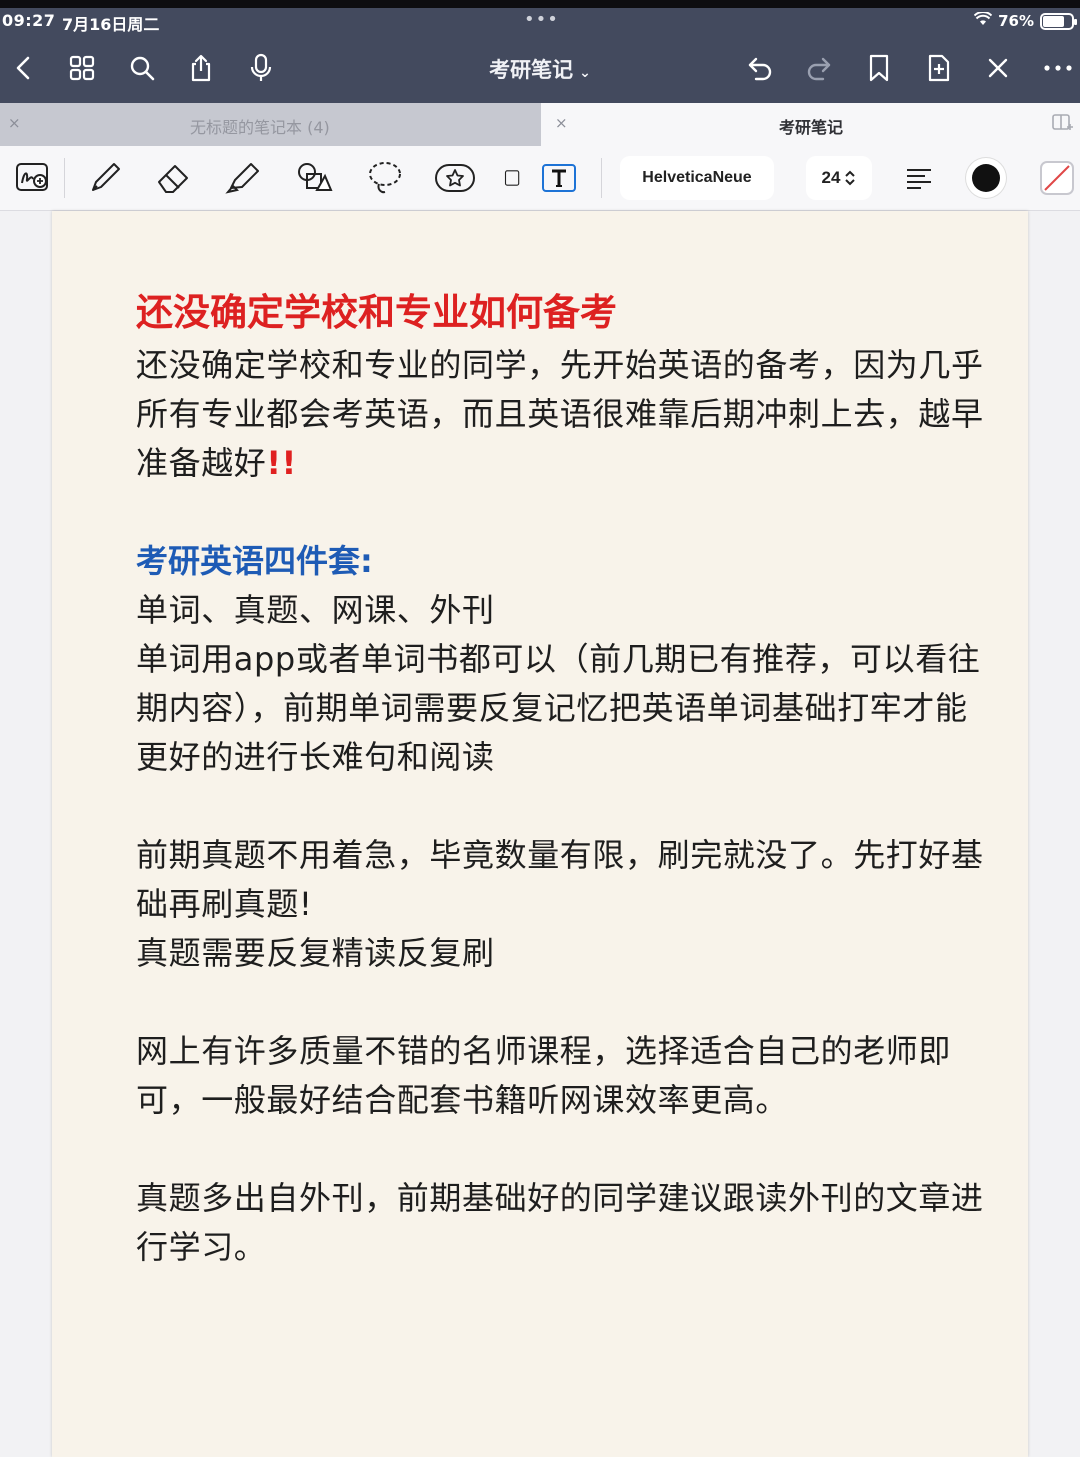 This screenshot has width=1080, height=1457. I want to click on pen-icon, so click(105, 178).